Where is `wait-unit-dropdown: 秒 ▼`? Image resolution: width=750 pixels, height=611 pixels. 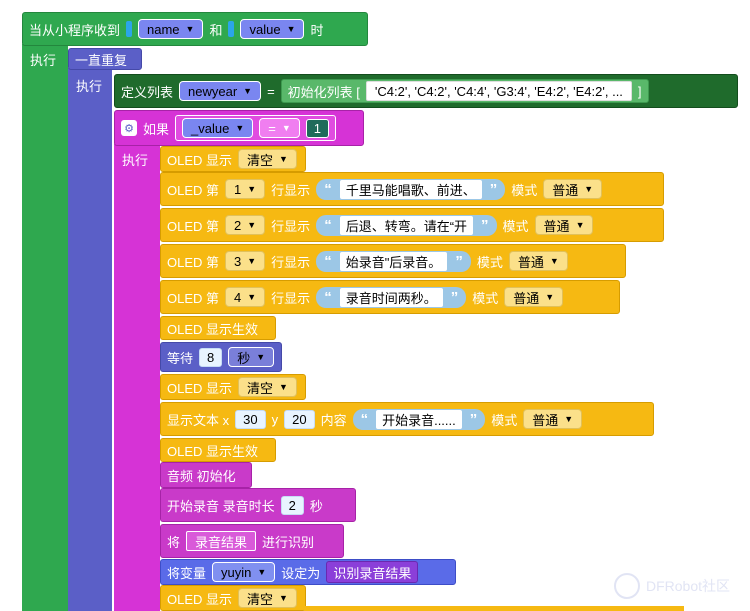
wait-unit-dropdown: 秒 ▼ is located at coordinates (251, 357).